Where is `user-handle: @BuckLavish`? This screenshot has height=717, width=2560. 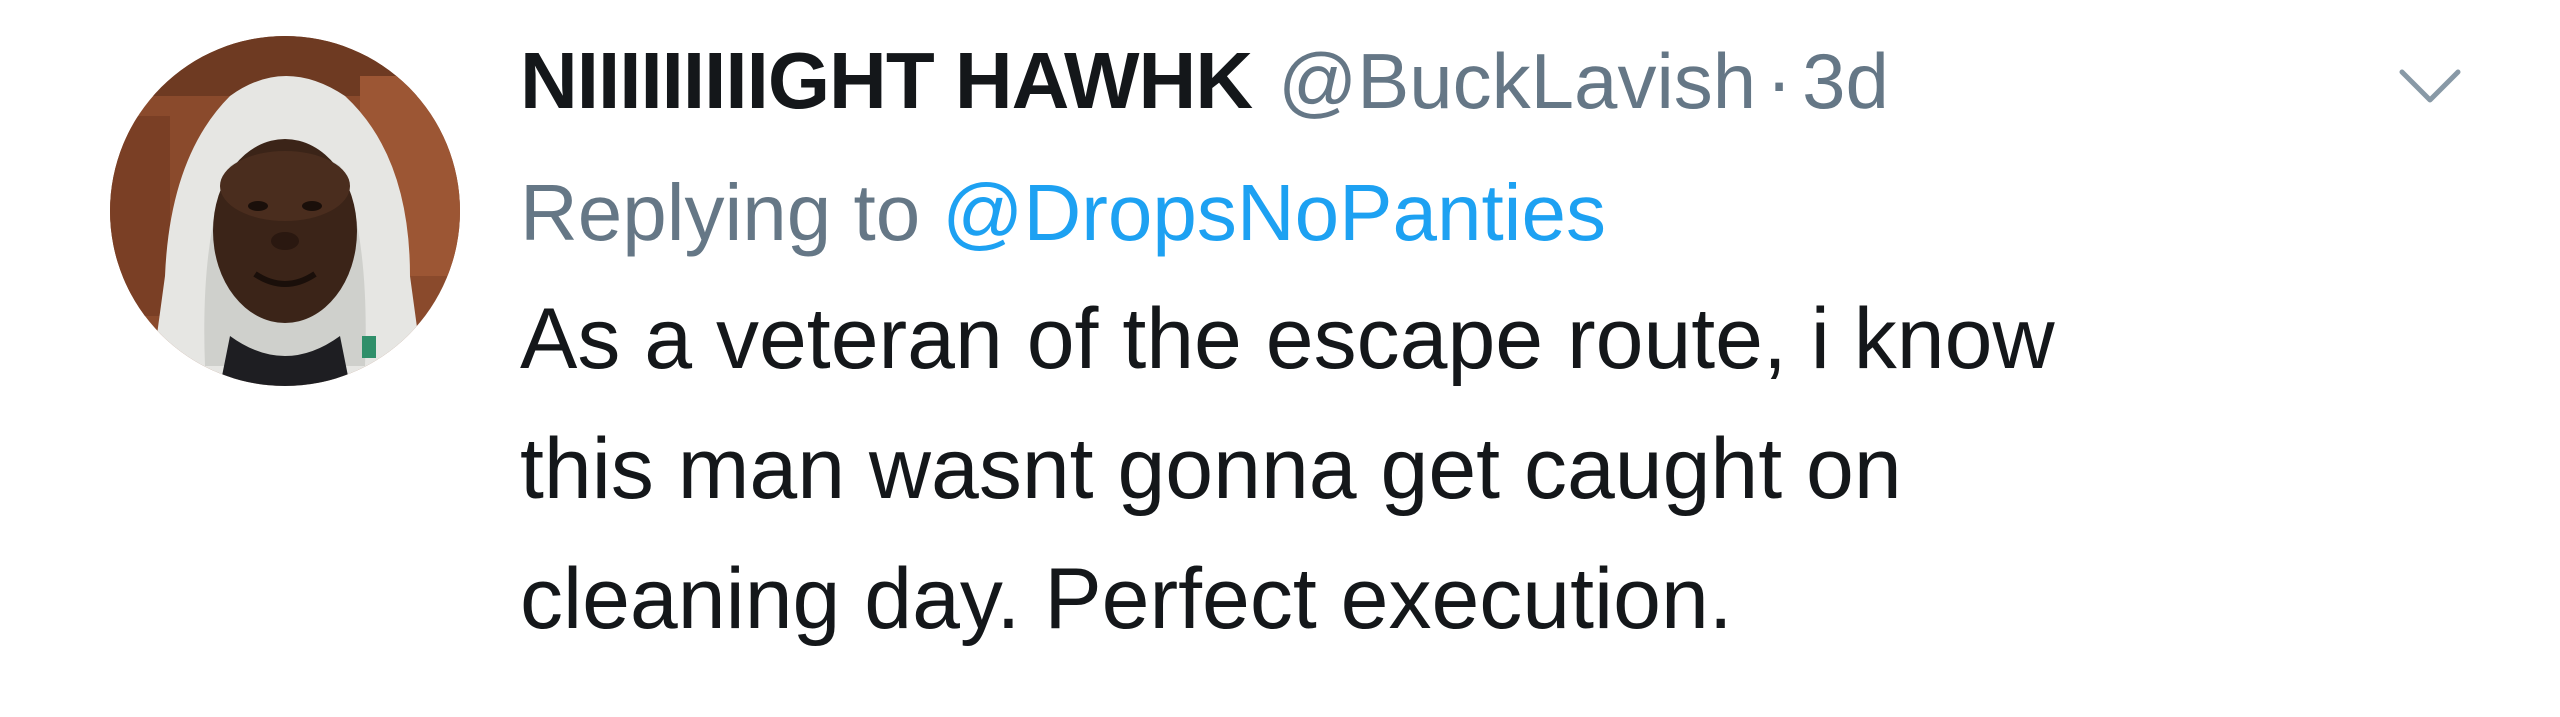 user-handle: @BuckLavish is located at coordinates (1517, 81).